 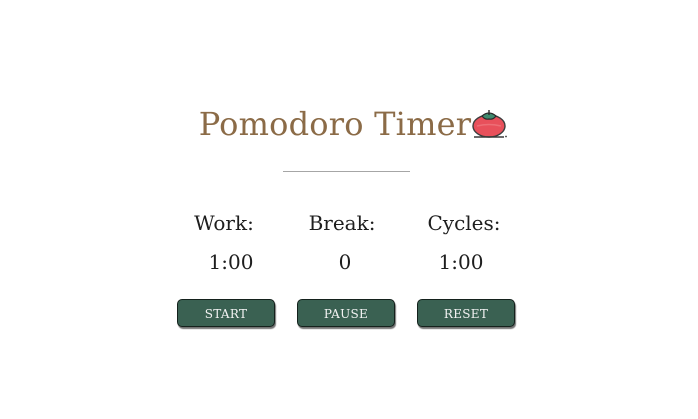 I want to click on page-title: Pomodoro Timer, so click(x=335, y=124).